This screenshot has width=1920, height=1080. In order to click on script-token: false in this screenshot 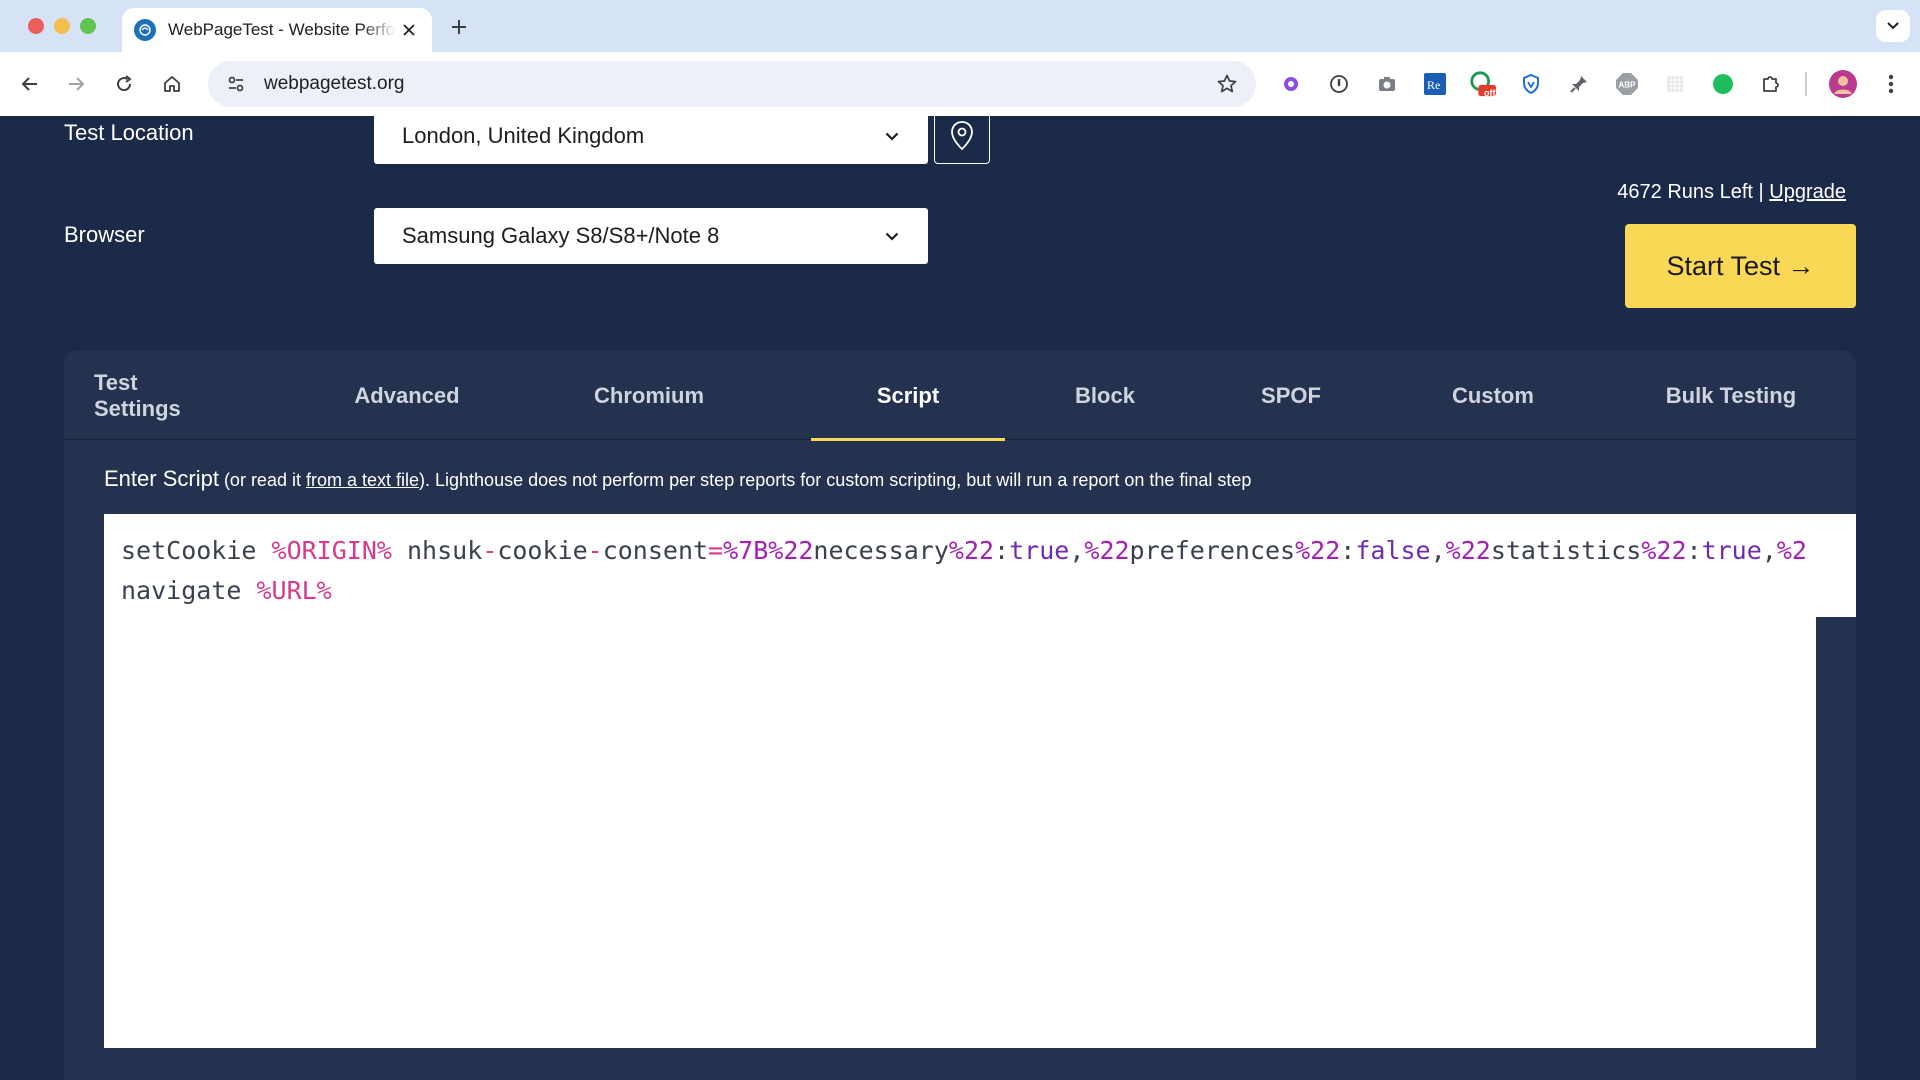, I will do `click(1393, 550)`.